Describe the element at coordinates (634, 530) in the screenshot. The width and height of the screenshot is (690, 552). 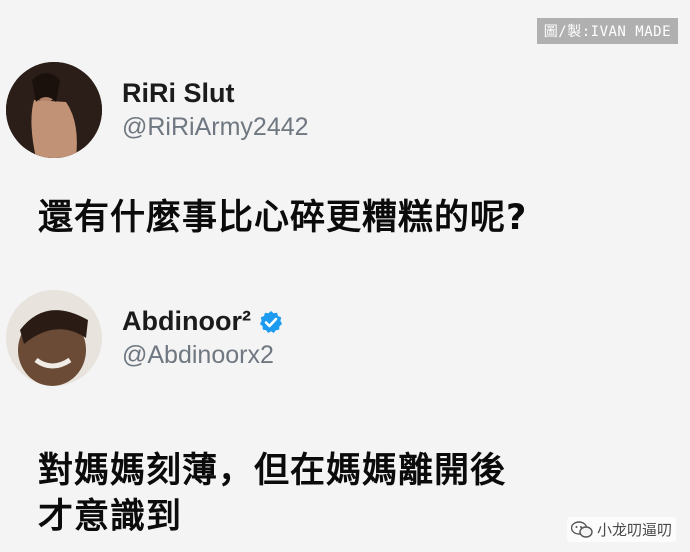
I see `watermark-text: 小龙叨逼叨` at that location.